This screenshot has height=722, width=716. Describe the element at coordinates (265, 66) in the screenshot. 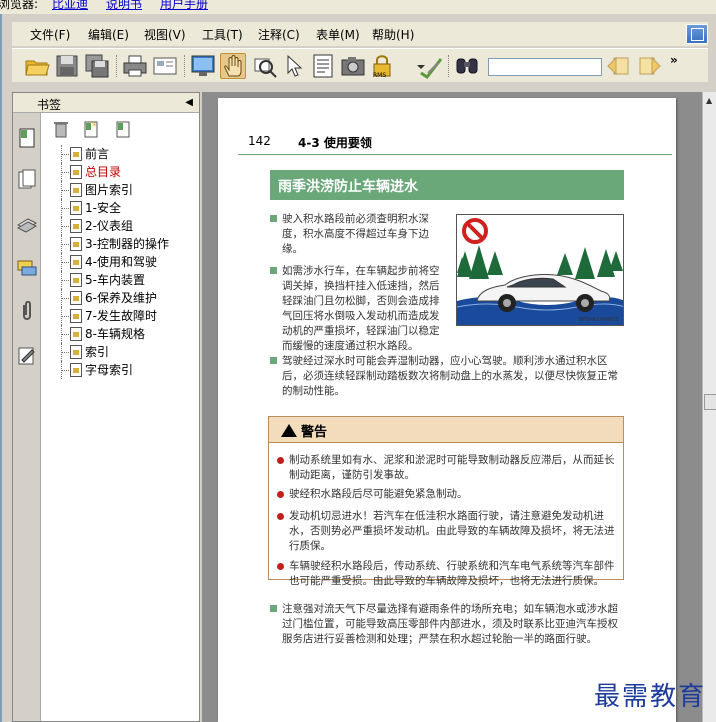

I see `zoom-tool-icon` at that location.